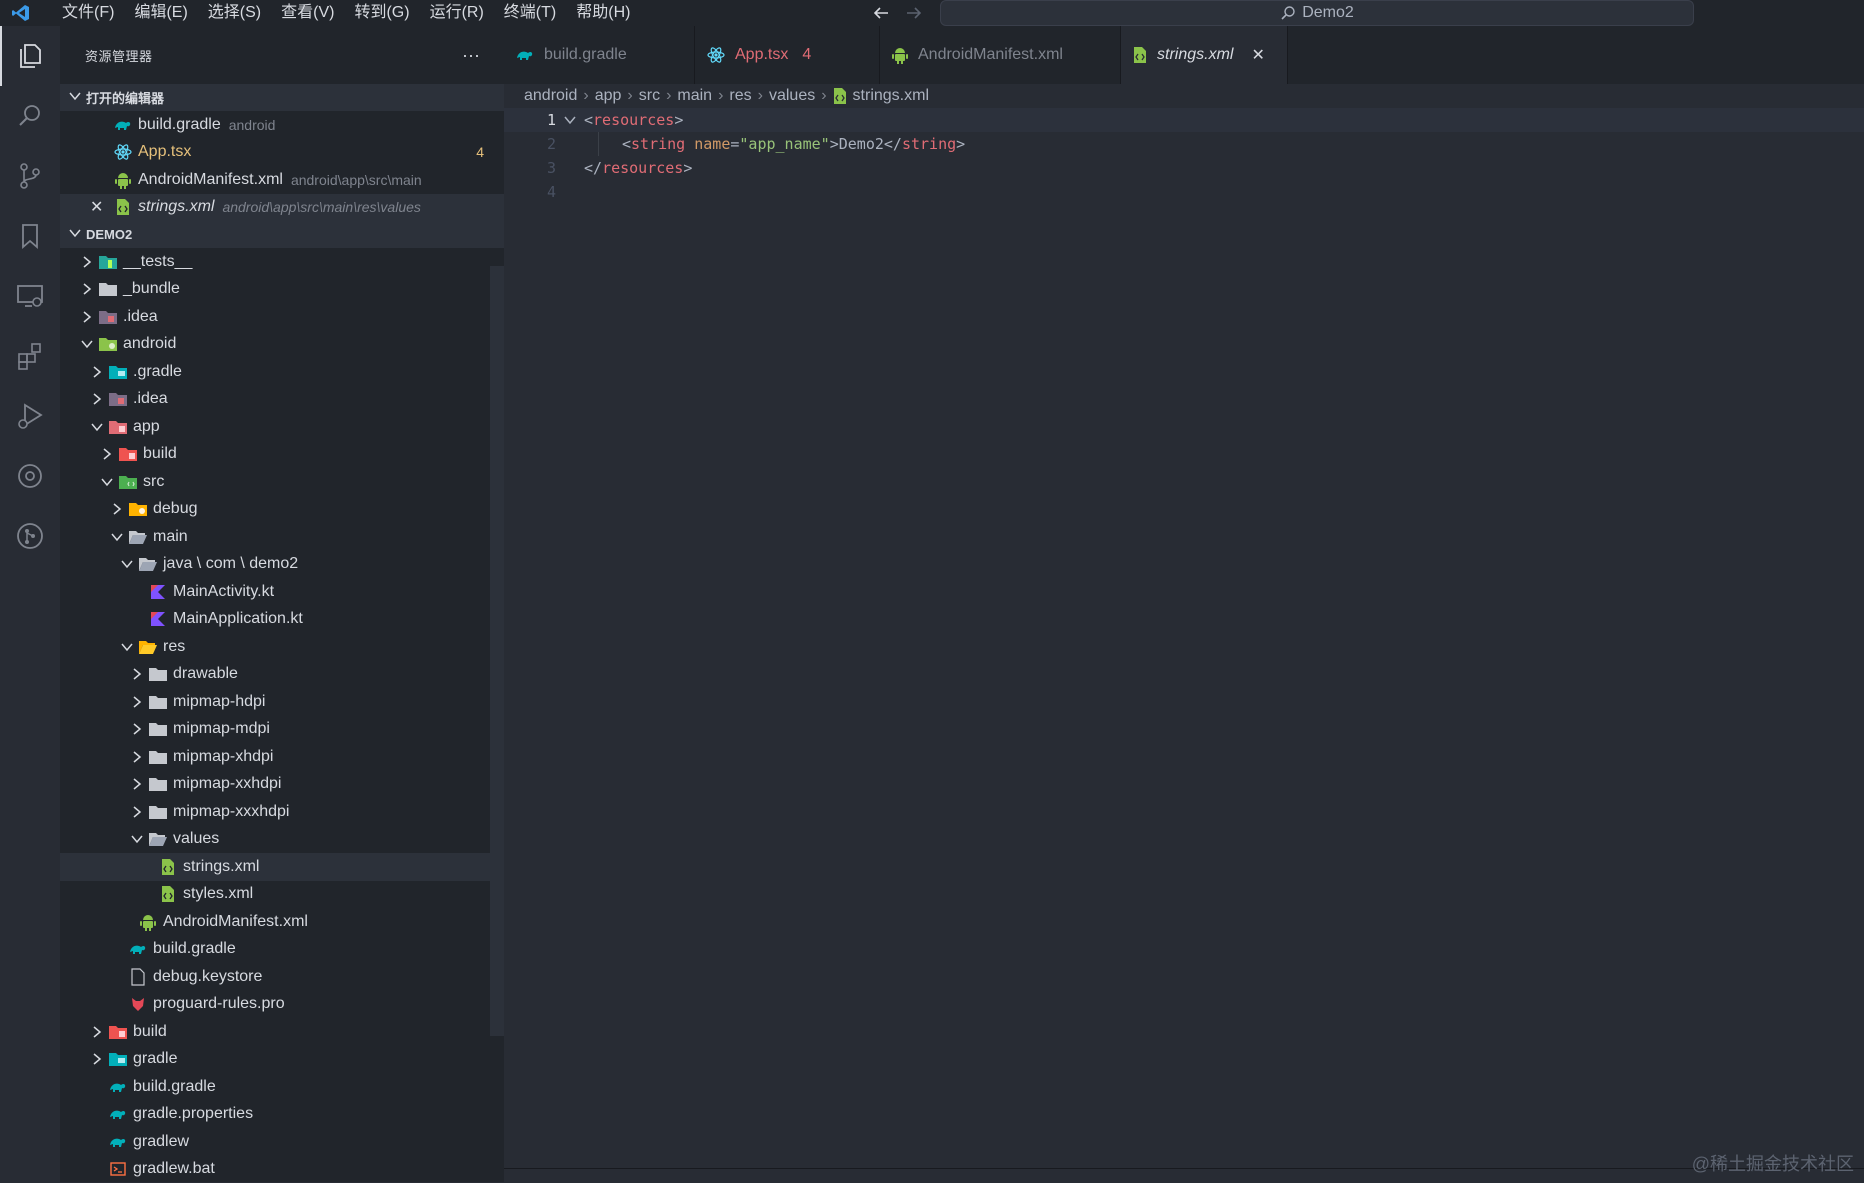 Image resolution: width=1864 pixels, height=1183 pixels. Describe the element at coordinates (282, 977) in the screenshot. I see `tree-item: debug.keystore` at that location.